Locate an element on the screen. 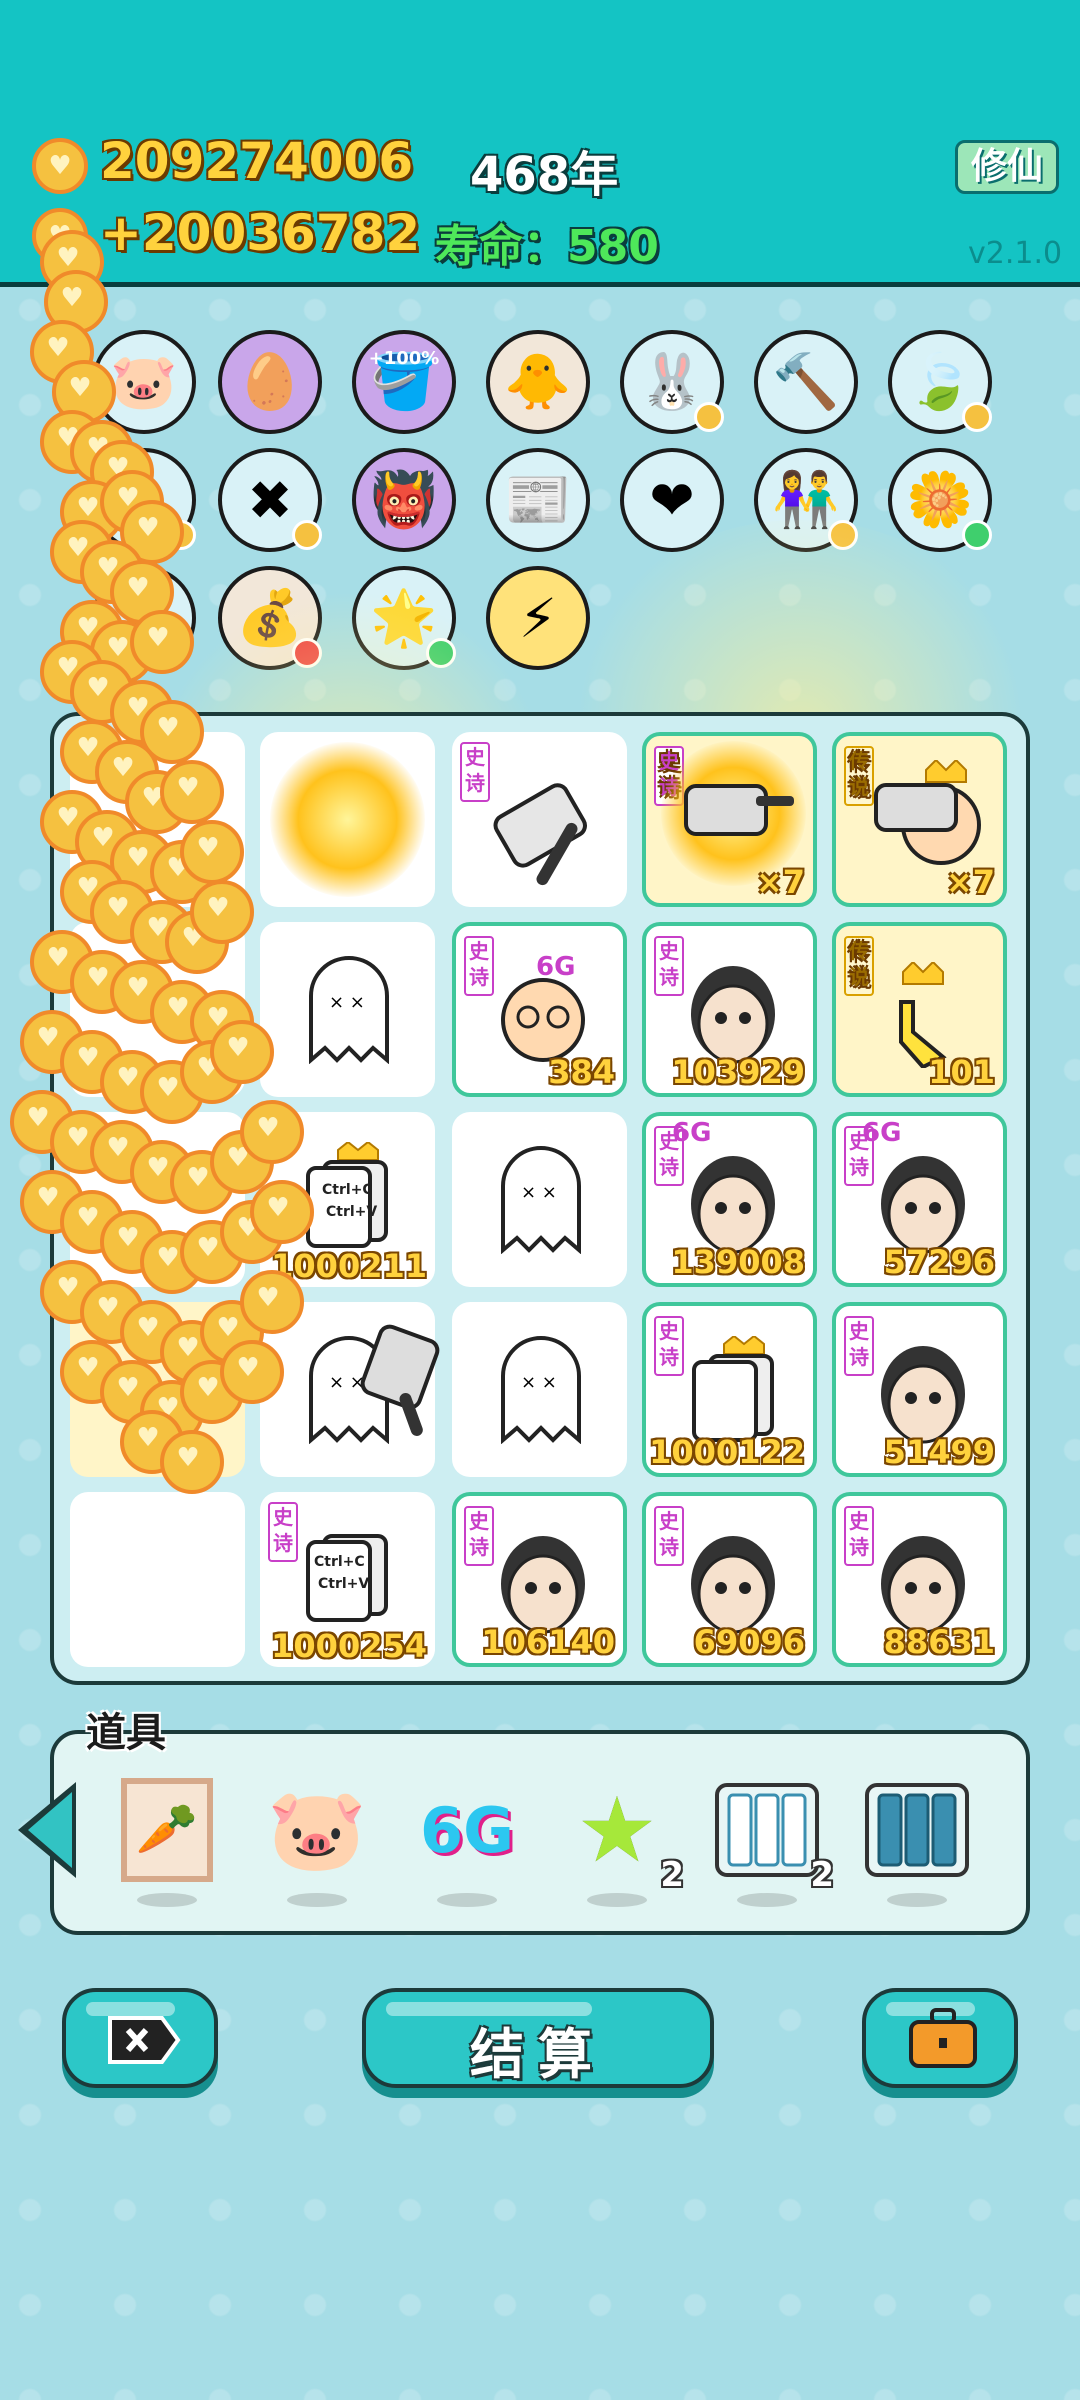  6g-prop: 6G is located at coordinates (467, 1841).